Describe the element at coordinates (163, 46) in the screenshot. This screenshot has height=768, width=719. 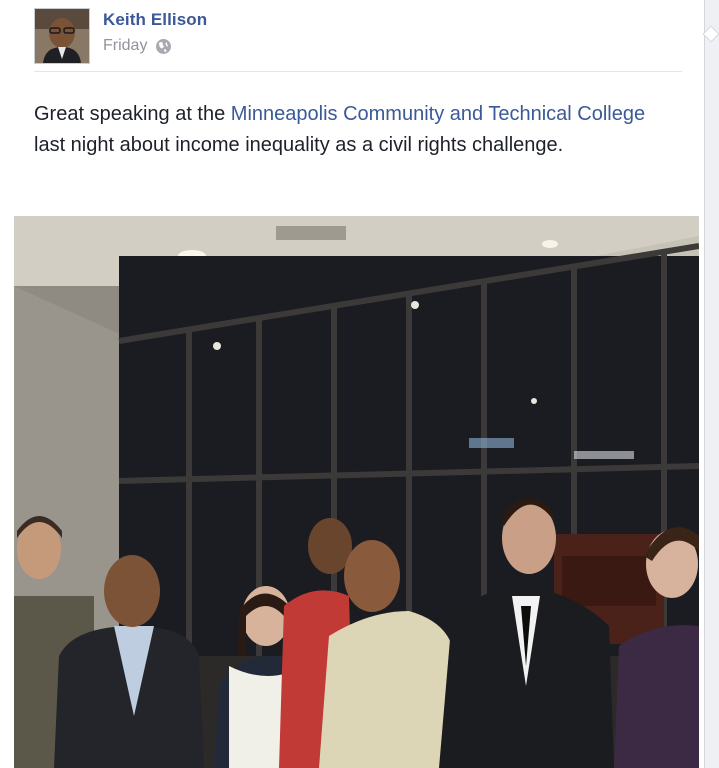
I see `globe-icon` at that location.